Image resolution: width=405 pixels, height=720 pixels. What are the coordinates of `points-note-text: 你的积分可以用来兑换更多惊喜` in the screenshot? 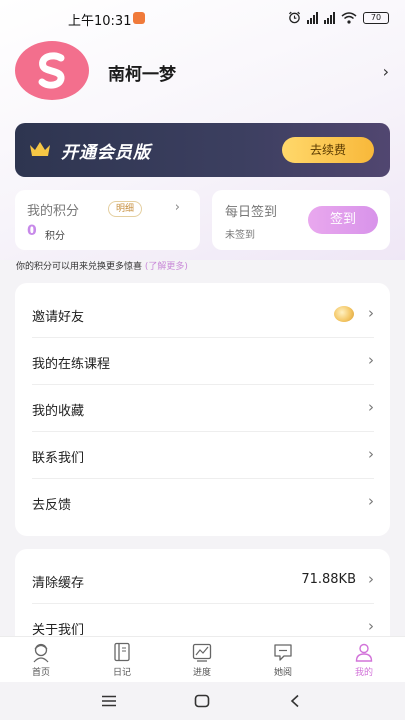 It's located at (79, 267).